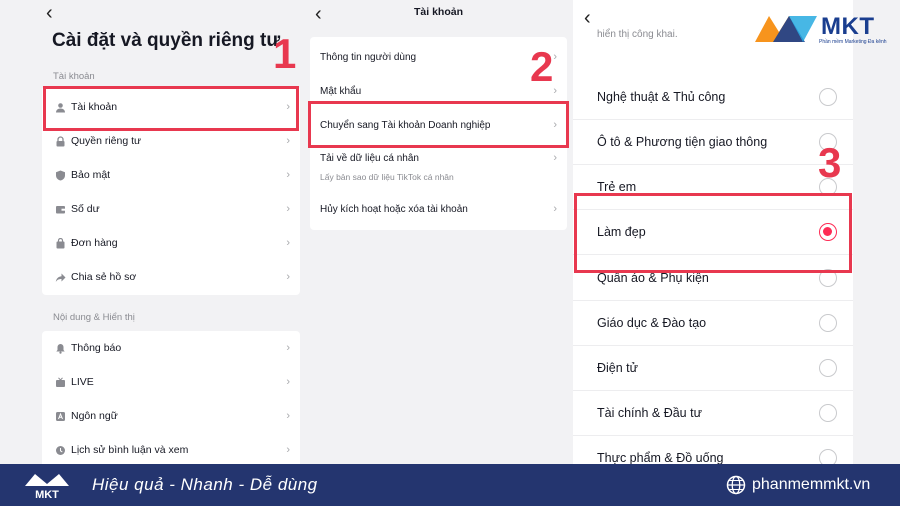  Describe the element at coordinates (171, 277) in the screenshot. I see `settings-item-share-profile: Chia sẻ hồ sơ ›` at that location.